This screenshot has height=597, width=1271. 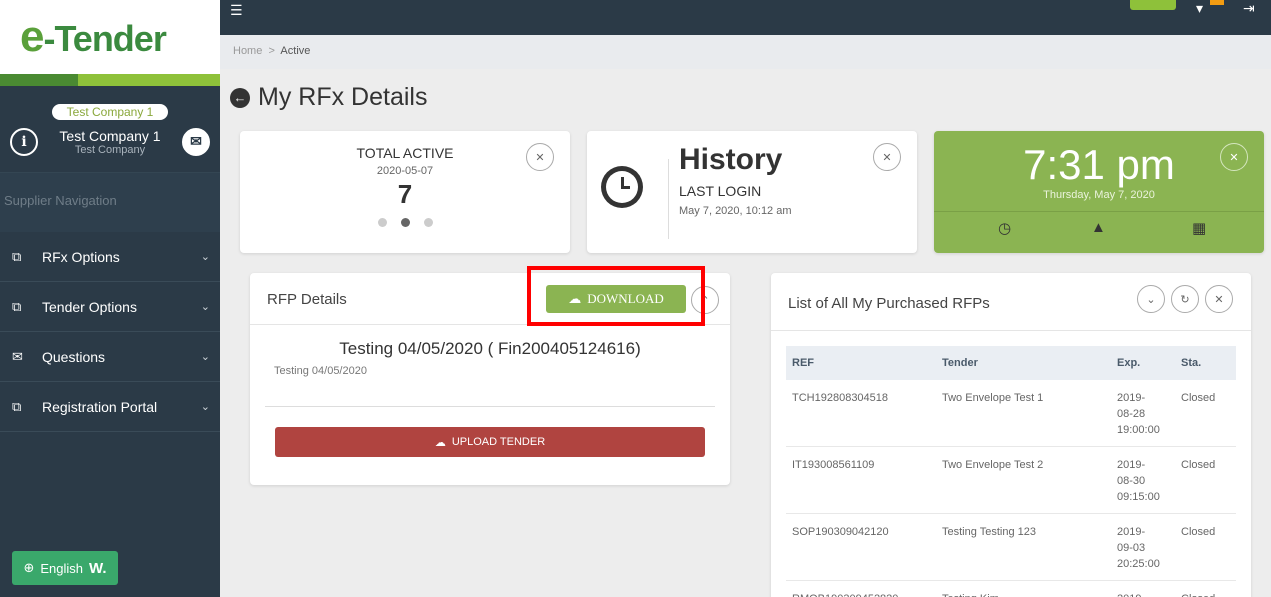 I want to click on cart-badge, so click(x=1217, y=2).